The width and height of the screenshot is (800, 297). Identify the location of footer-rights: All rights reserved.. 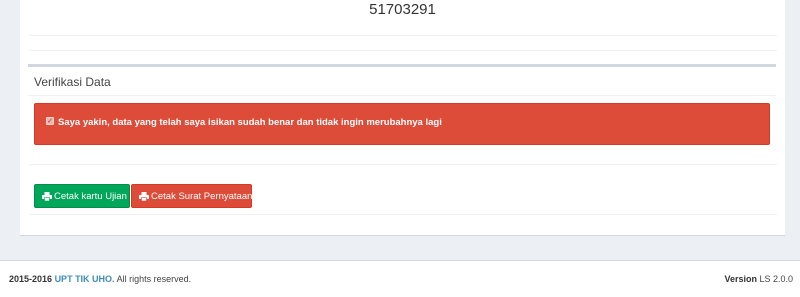
(154, 279).